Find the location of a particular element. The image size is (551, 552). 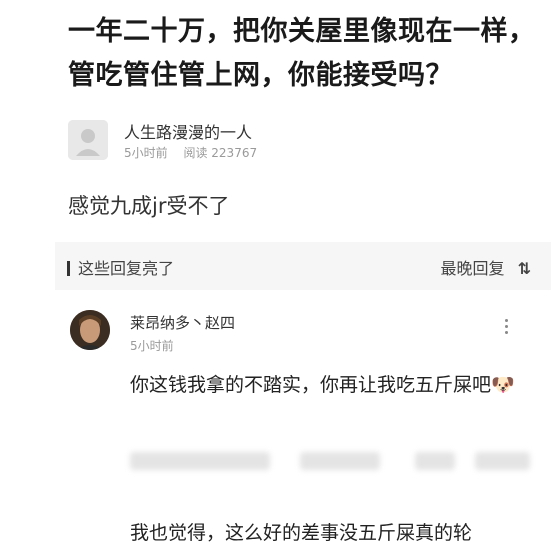

post-time: 5小时前 is located at coordinates (146, 153).